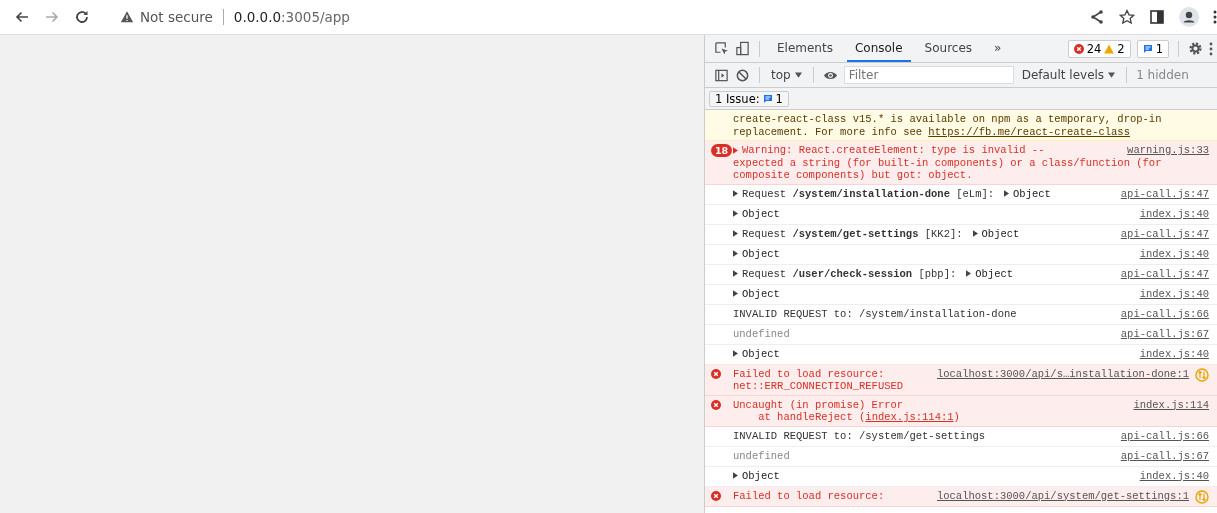  Describe the element at coordinates (82, 17) in the screenshot. I see `reload-icon` at that location.